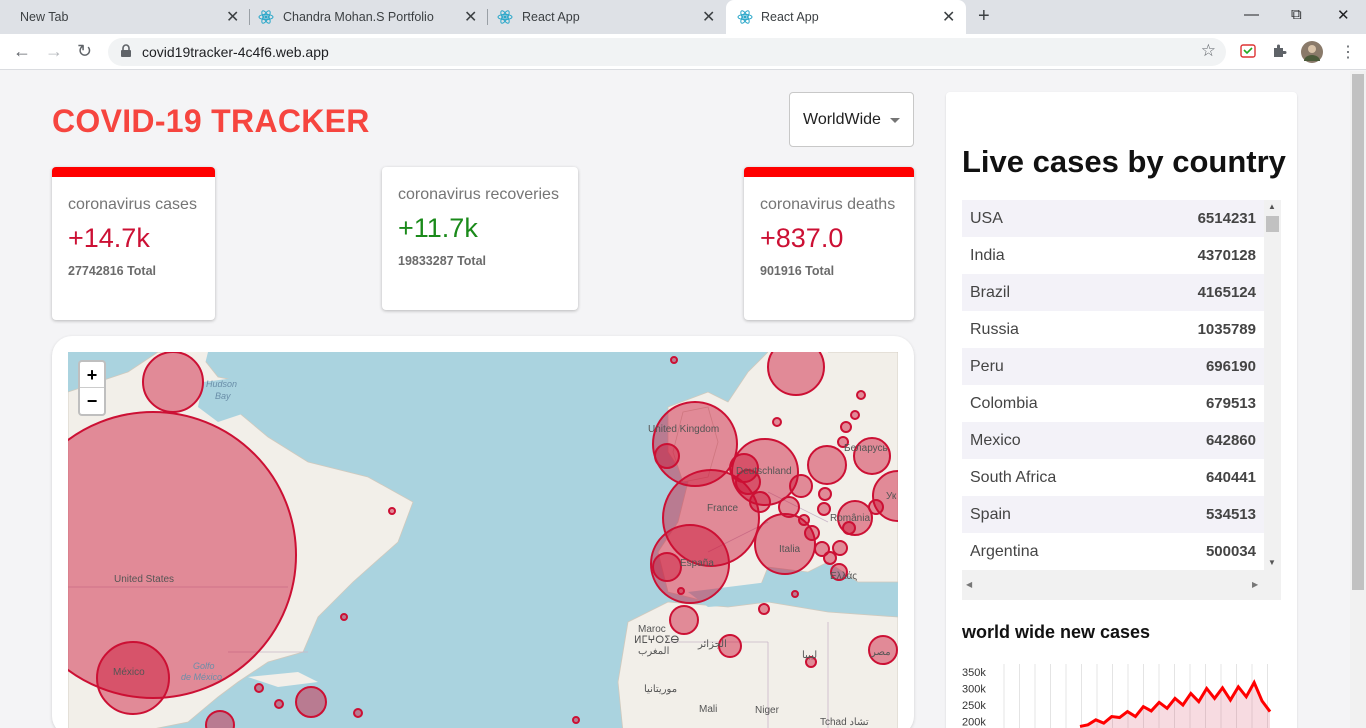  Describe the element at coordinates (1251, 14) in the screenshot. I see `minimize-icon: —` at that location.